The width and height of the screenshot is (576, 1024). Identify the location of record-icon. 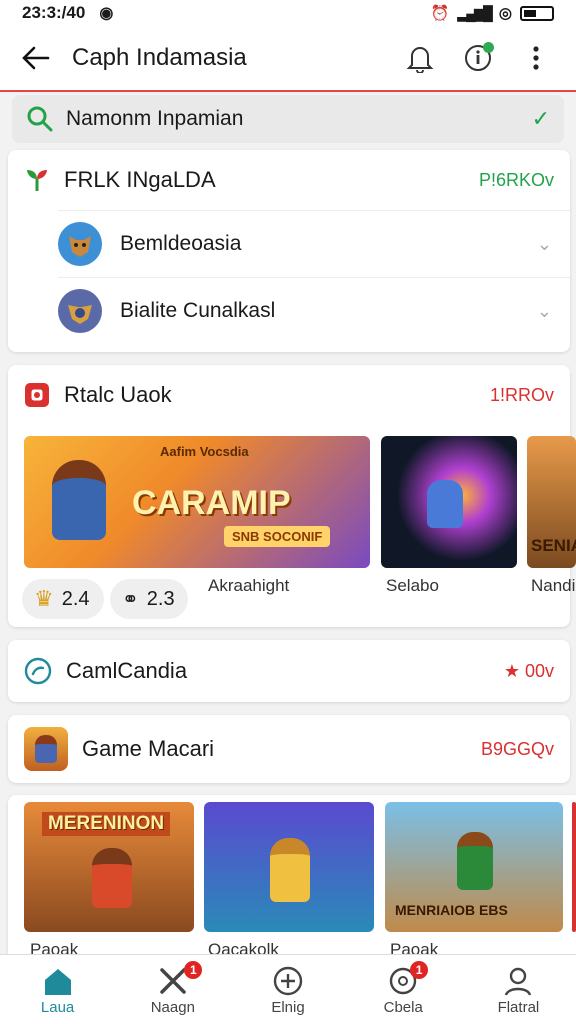
(37, 395).